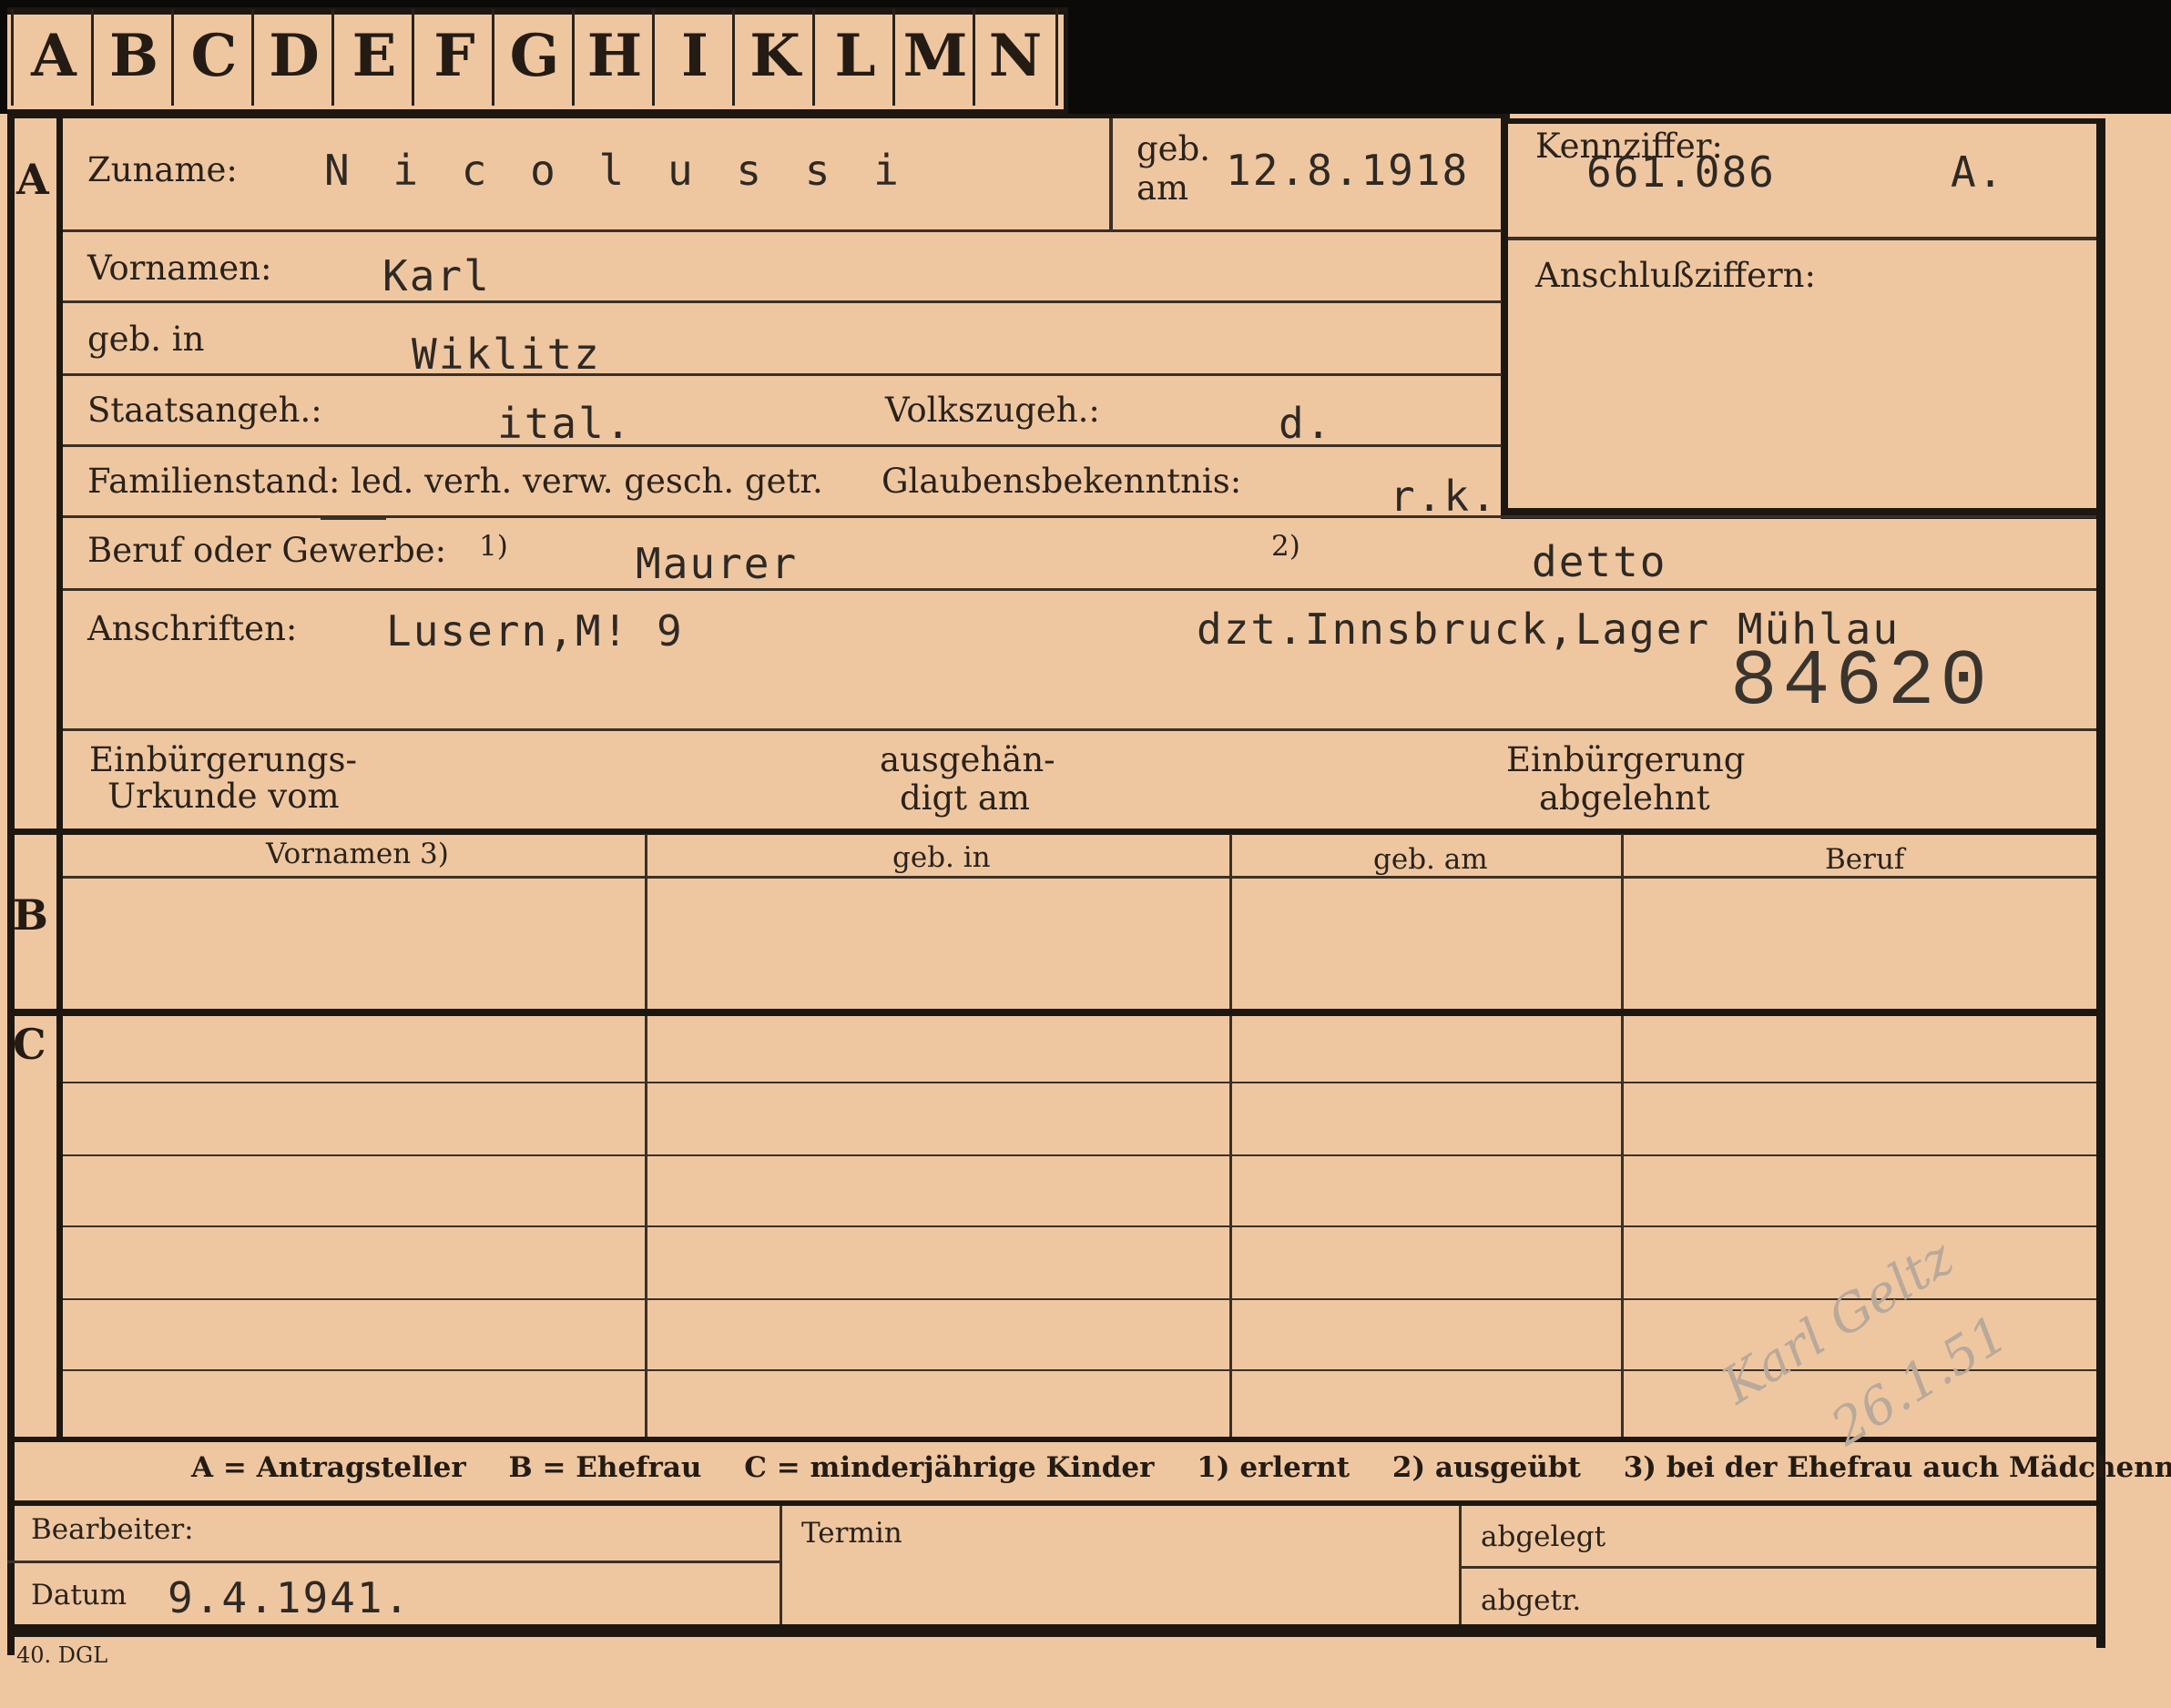 This screenshot has width=2171, height=1708. I want to click on tab-d: D, so click(292, 57).